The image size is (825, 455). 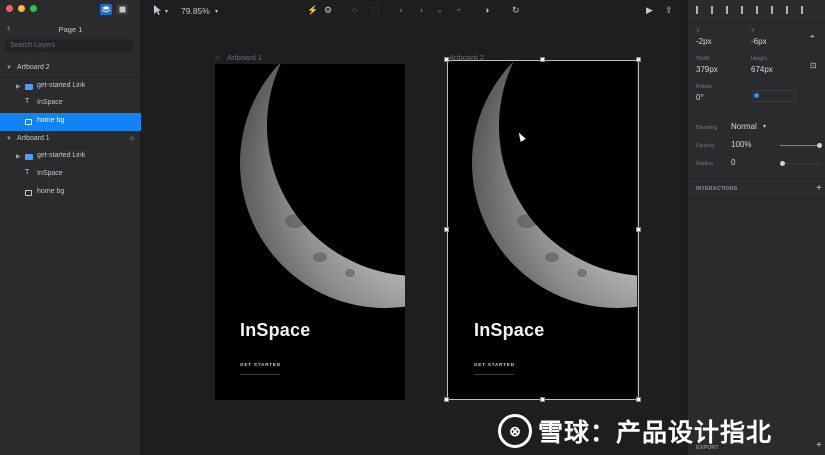 I want to click on search-layers-input: Search Layers, so click(x=69, y=45).